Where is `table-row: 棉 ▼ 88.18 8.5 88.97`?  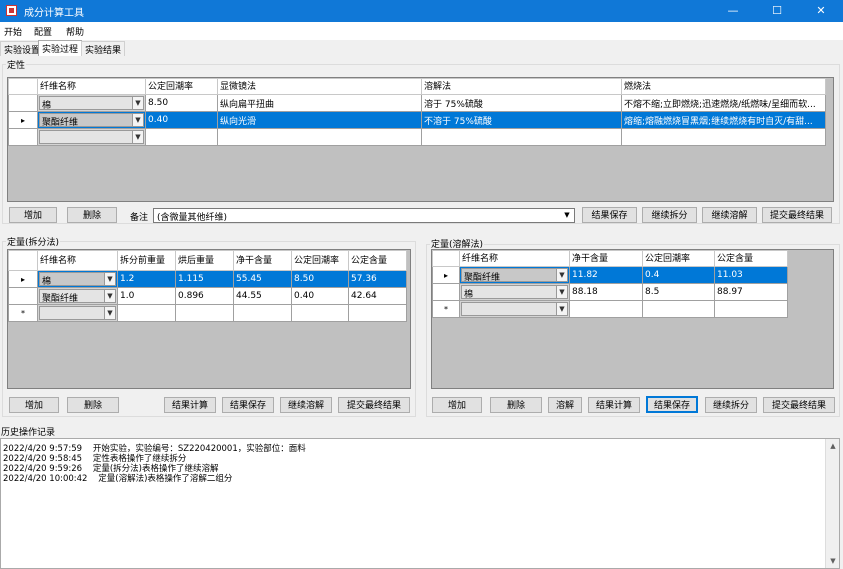
table-row: 棉 ▼ 88.18 8.5 88.97 is located at coordinates (610, 292).